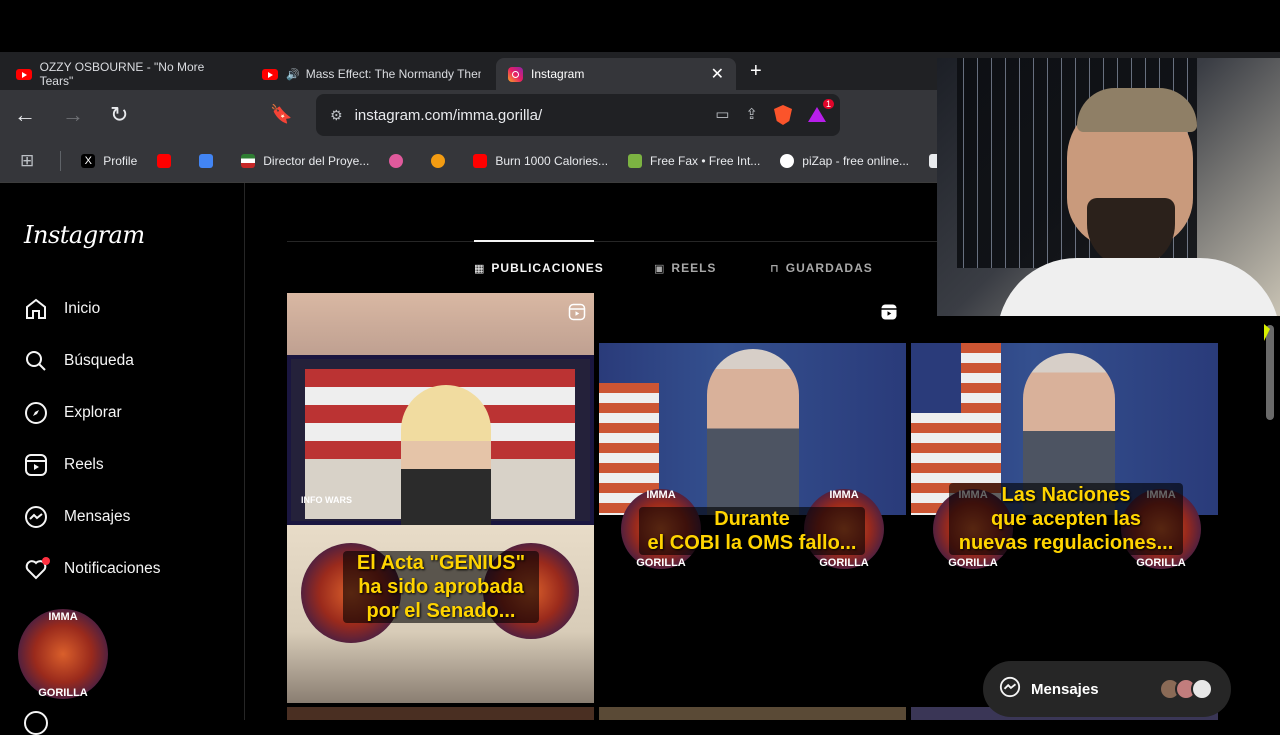  What do you see at coordinates (36, 309) in the screenshot?
I see `home-icon` at bounding box center [36, 309].